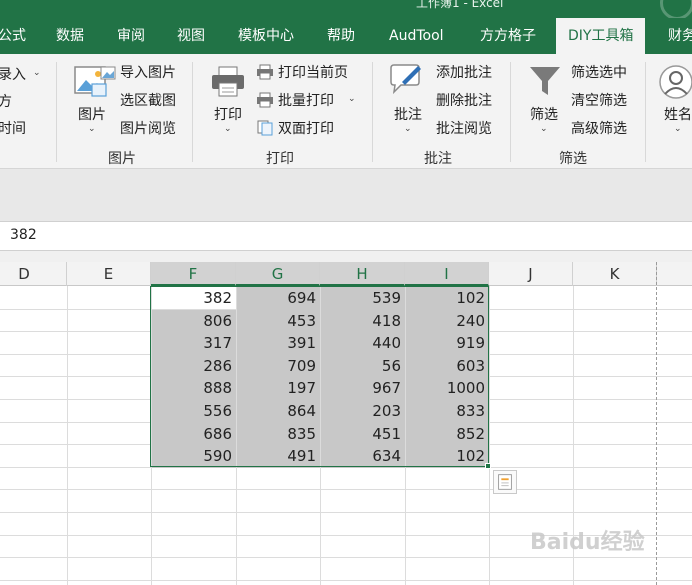 The image size is (692, 585). What do you see at coordinates (363, 434) in the screenshot?
I see `cell-h7: 451` at bounding box center [363, 434].